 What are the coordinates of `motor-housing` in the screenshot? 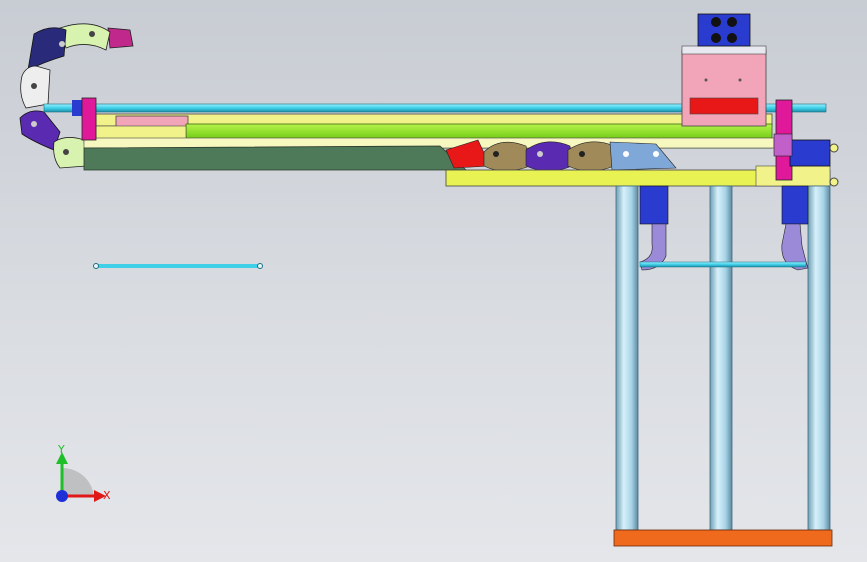 It's located at (724, 88).